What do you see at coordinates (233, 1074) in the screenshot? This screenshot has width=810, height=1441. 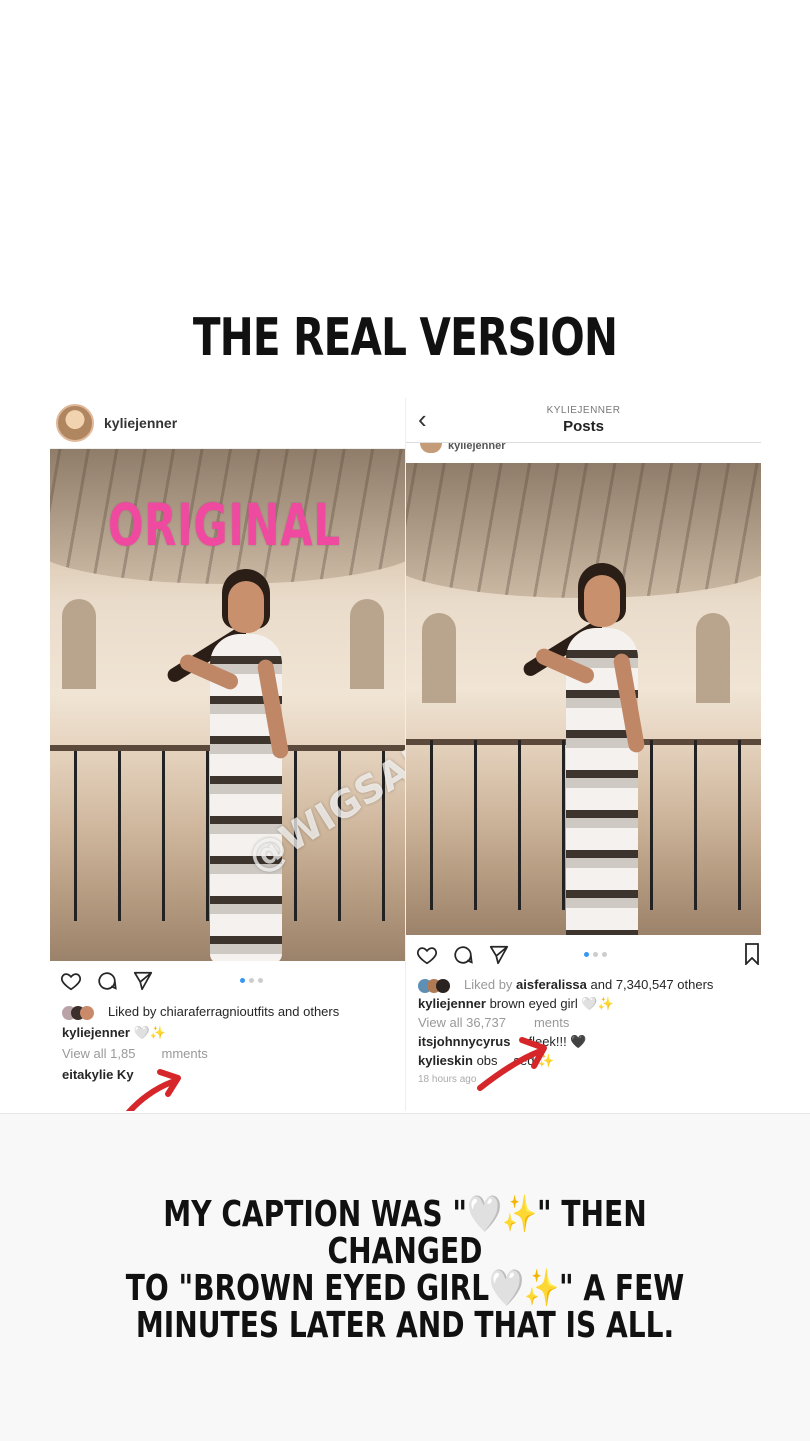 I see `comment-row: eitakylie Ky` at bounding box center [233, 1074].